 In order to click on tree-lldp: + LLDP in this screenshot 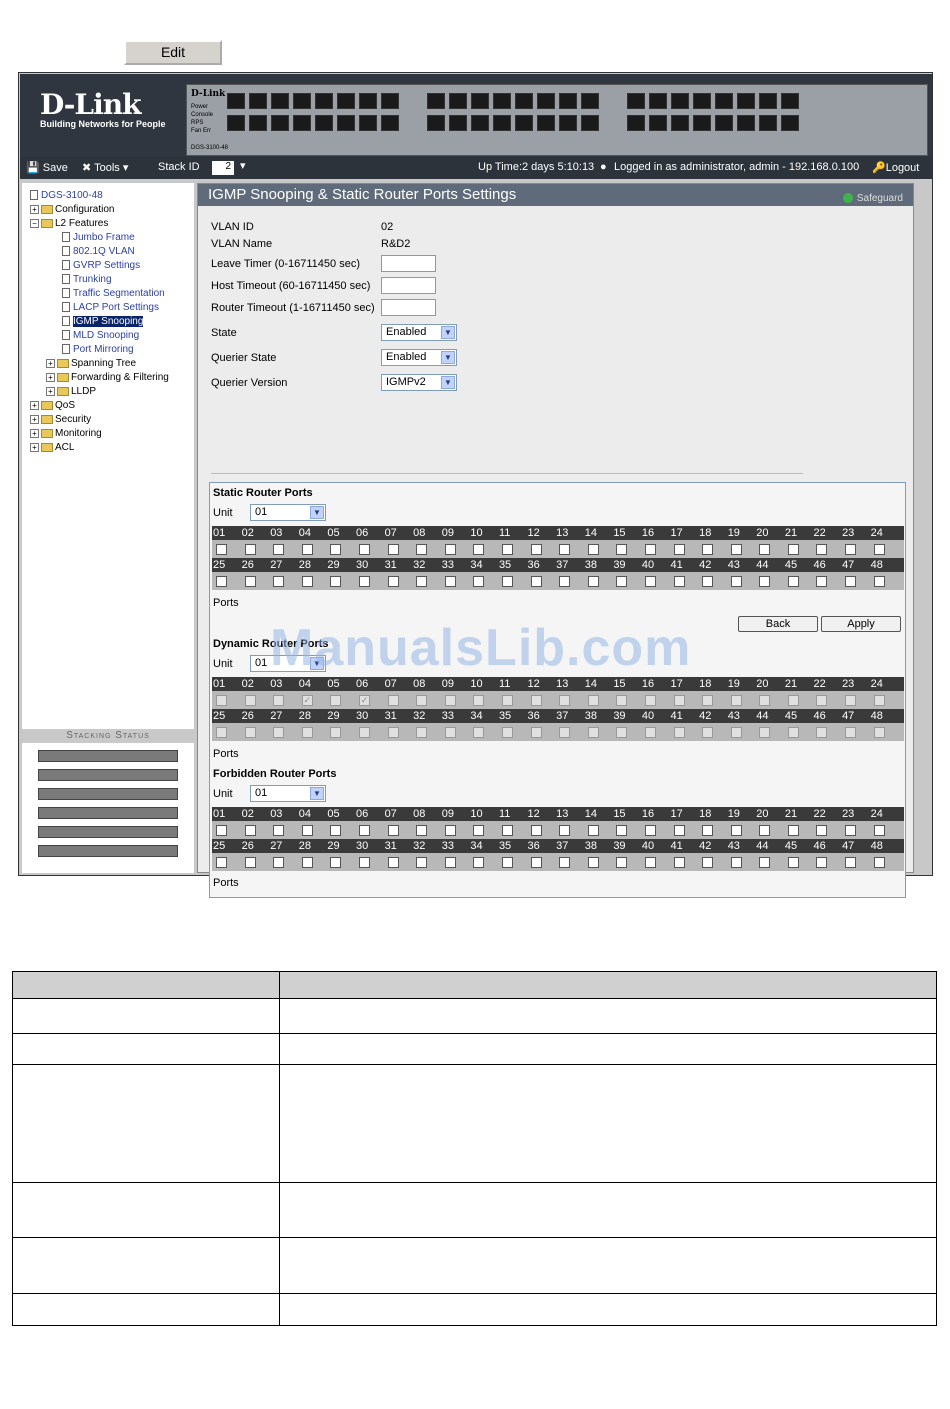, I will do `click(71, 391)`.